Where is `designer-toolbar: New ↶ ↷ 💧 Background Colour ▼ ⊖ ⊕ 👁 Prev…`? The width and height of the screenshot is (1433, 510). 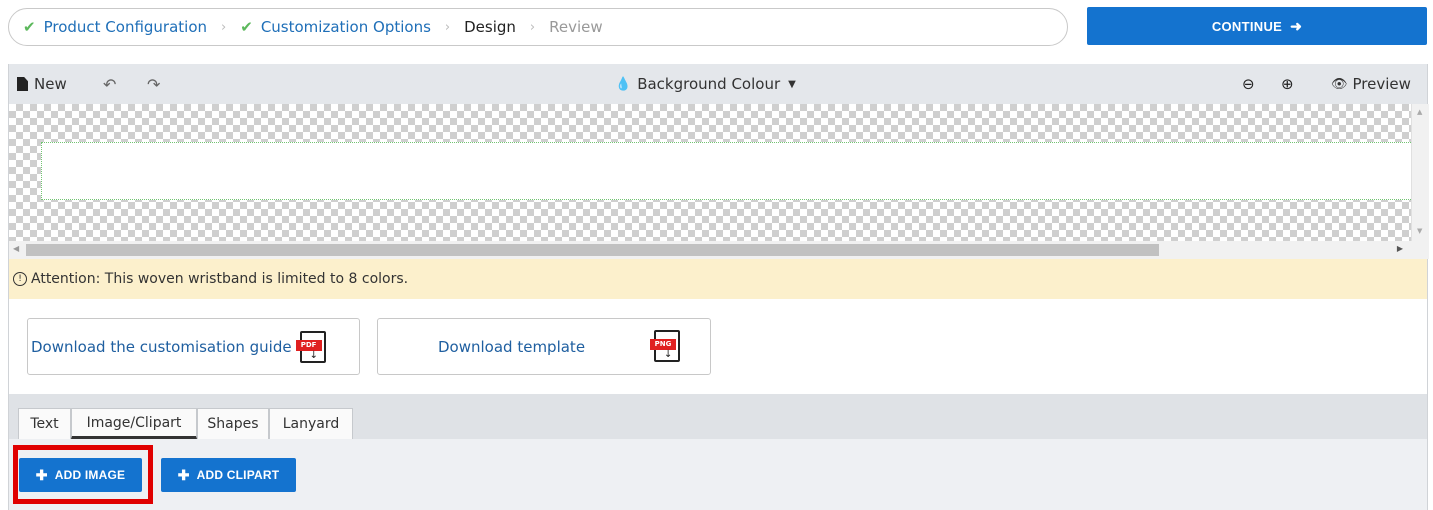 designer-toolbar: New ↶ ↷ 💧 Background Colour ▼ ⊖ ⊕ 👁 Prev… is located at coordinates (718, 84).